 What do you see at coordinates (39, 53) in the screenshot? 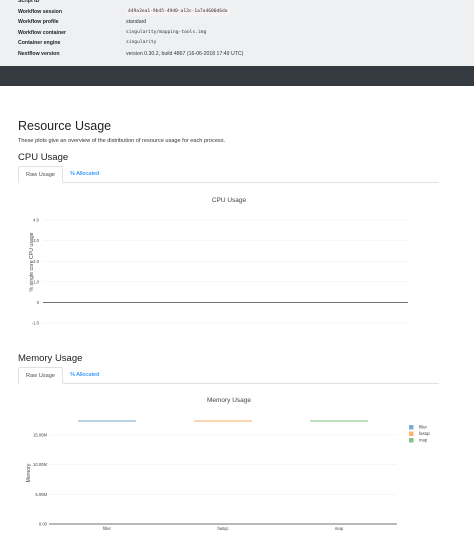
I see `info-label: Nextflow version` at bounding box center [39, 53].